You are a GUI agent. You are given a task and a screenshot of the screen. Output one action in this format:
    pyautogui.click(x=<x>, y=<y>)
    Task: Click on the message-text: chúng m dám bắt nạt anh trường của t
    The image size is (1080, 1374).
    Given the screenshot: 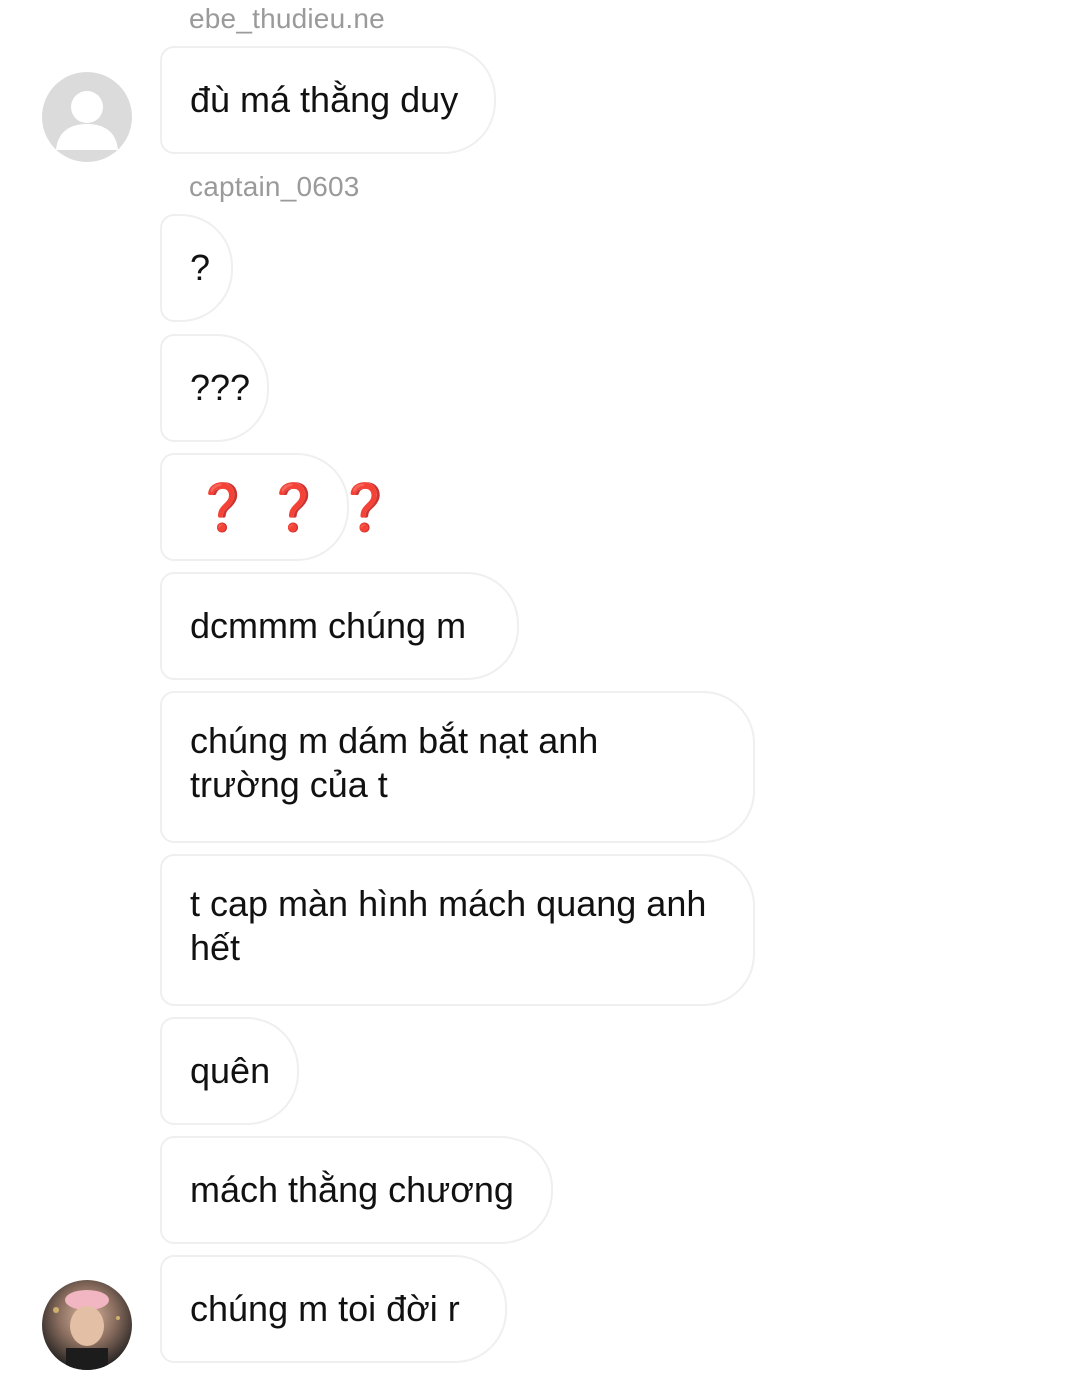 What is the action you would take?
    pyautogui.click(x=394, y=762)
    